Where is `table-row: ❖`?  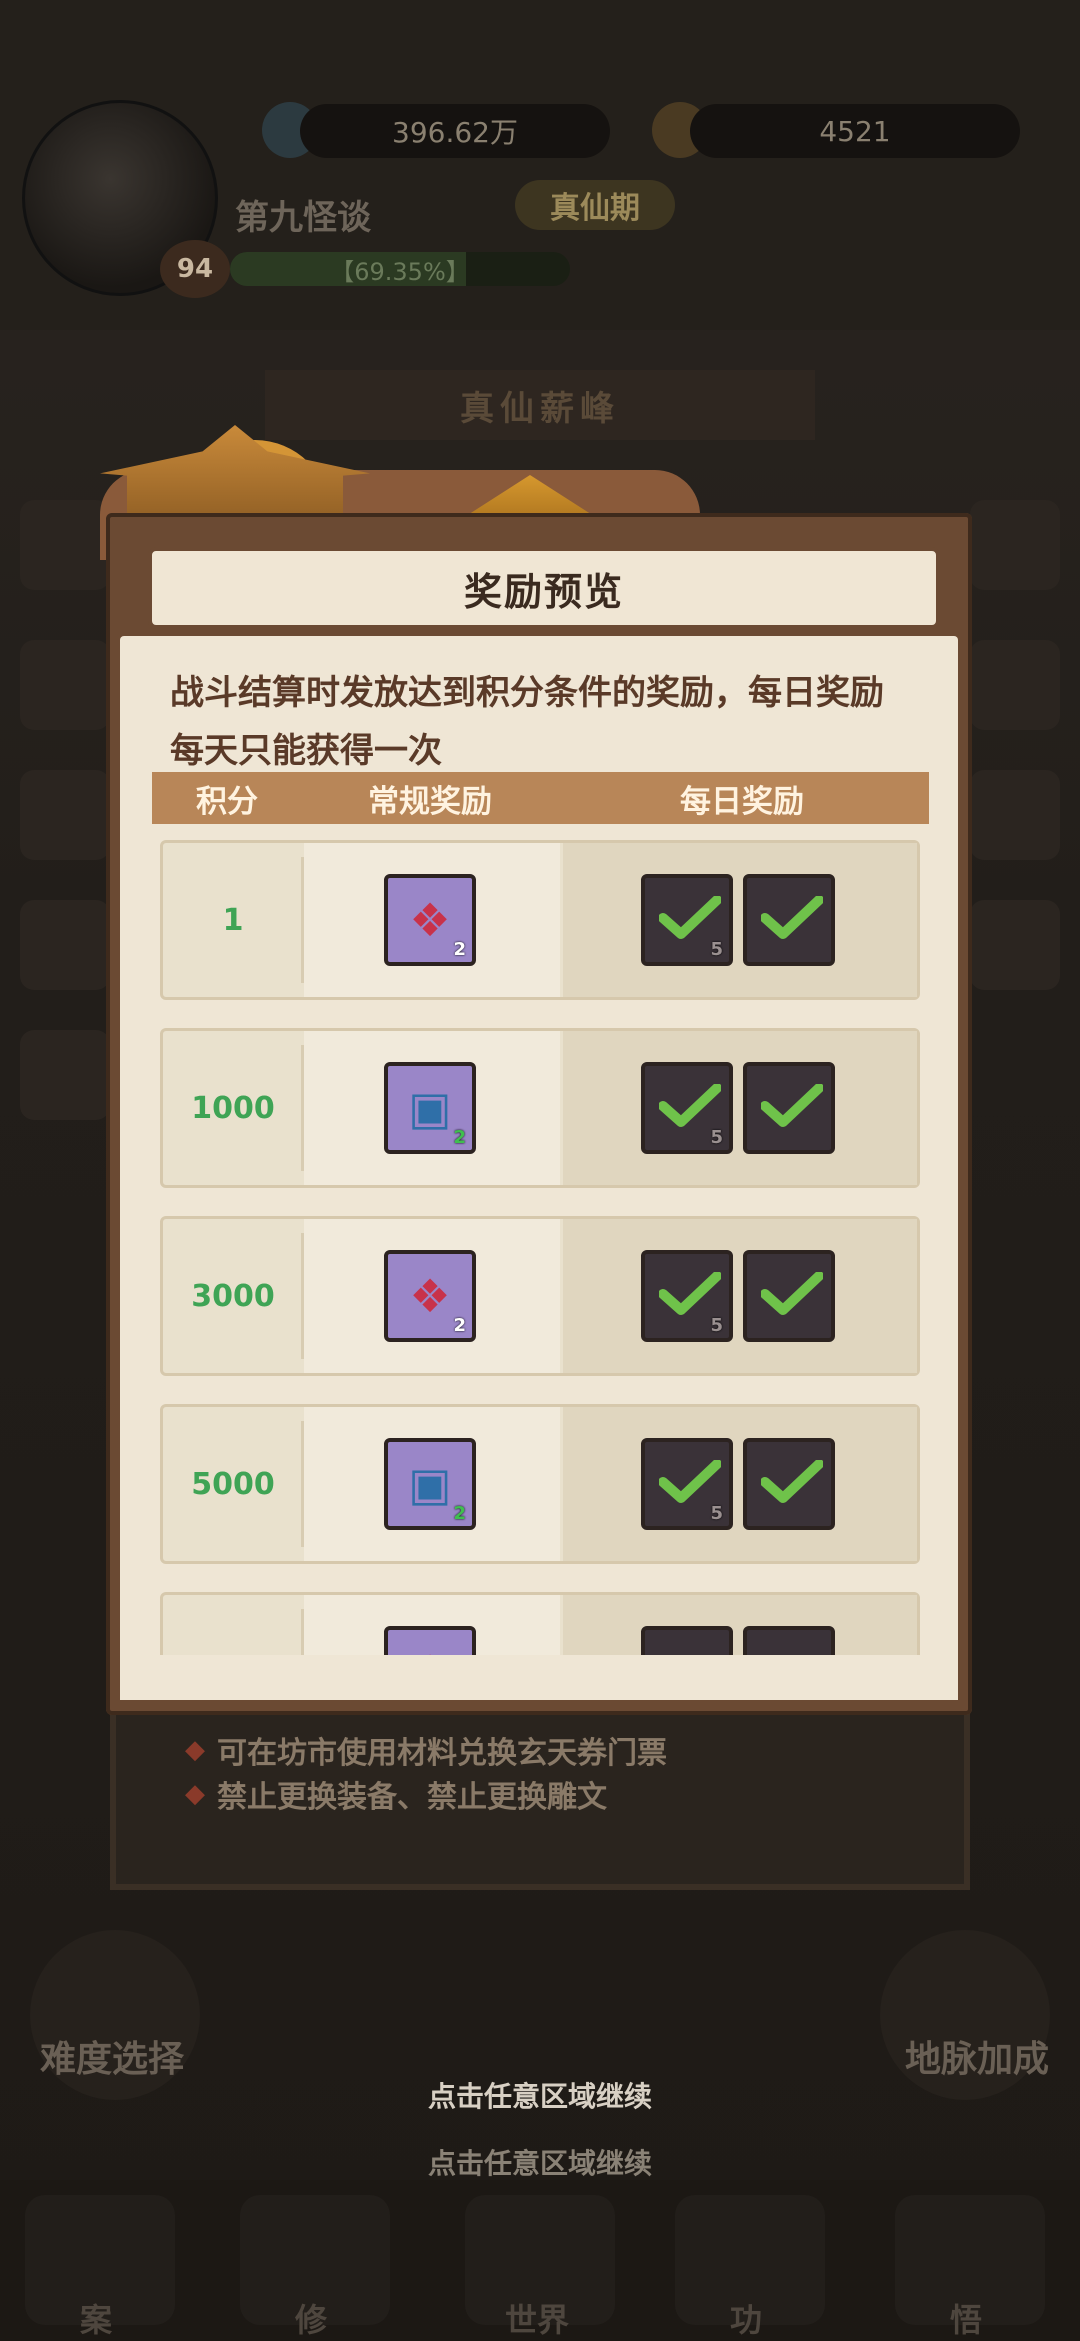
table-row: ❖ is located at coordinates (540, 1623).